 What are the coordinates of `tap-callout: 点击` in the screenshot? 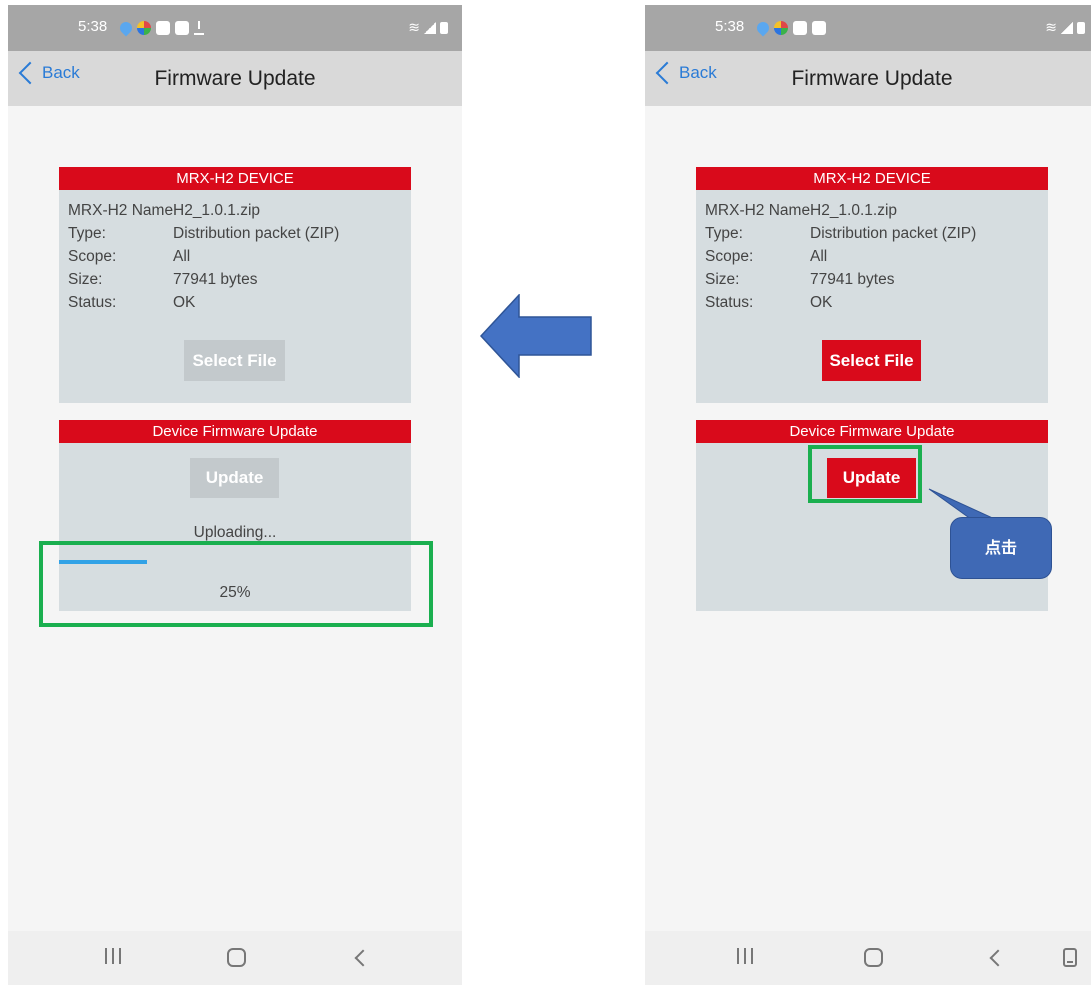 It's located at (1001, 548).